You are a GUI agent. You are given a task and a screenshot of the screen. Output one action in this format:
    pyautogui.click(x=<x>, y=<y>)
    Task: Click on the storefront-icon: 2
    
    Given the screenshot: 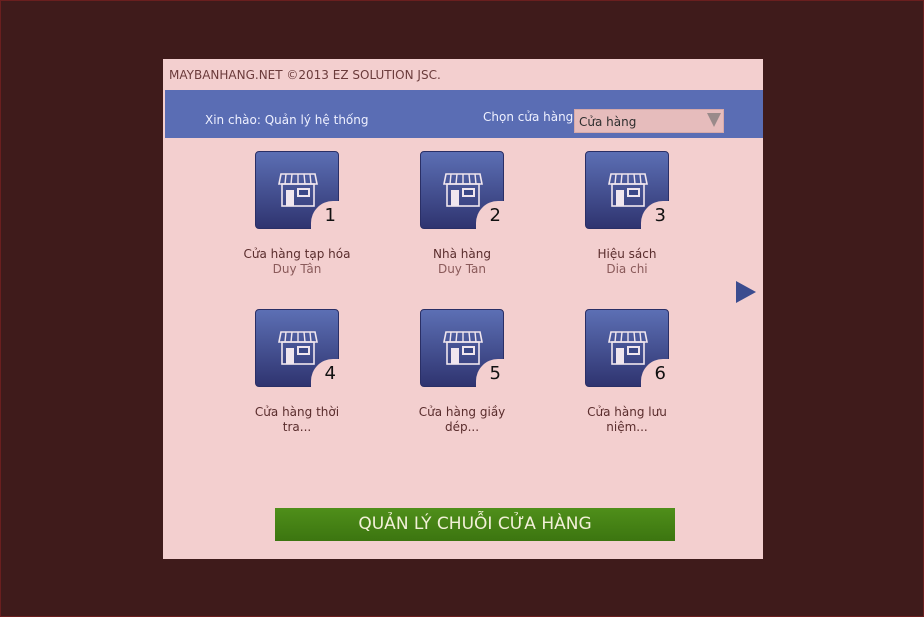 What is the action you would take?
    pyautogui.click(x=462, y=190)
    